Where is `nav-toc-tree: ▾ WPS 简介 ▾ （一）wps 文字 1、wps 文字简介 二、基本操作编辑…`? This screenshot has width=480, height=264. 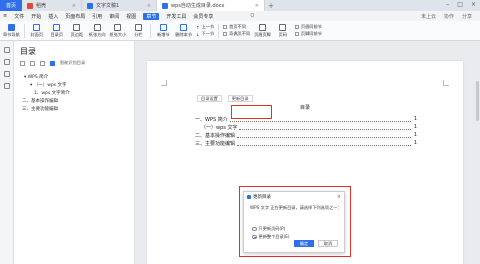 nav-toc-tree: ▾ WPS 简介 ▾ （一）wps 文字 1、wps 文字简介 二、基本操作编辑… is located at coordinates (46, 94).